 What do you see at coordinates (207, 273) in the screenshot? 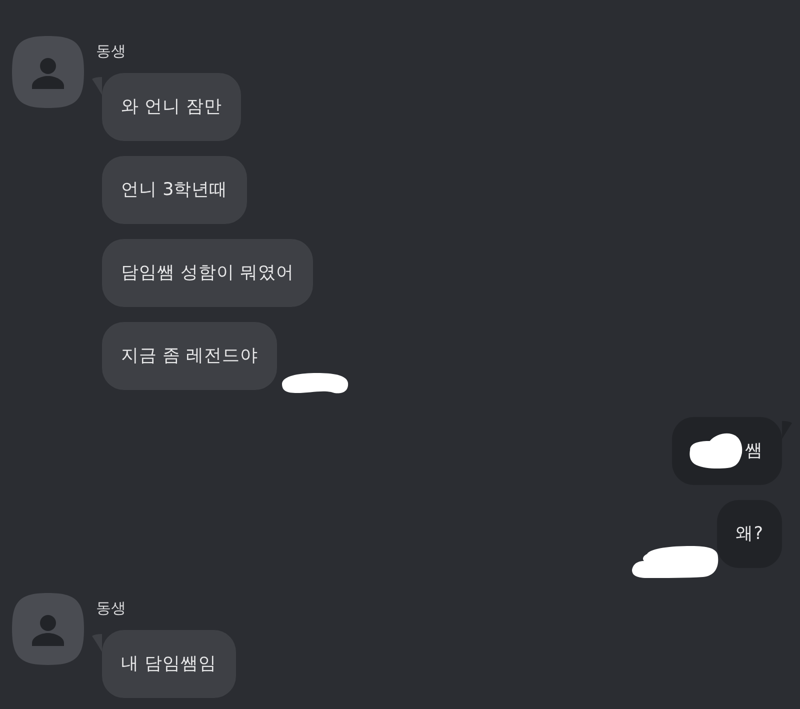
I see `message-text: 담임쌤 성함이 뭐였어` at bounding box center [207, 273].